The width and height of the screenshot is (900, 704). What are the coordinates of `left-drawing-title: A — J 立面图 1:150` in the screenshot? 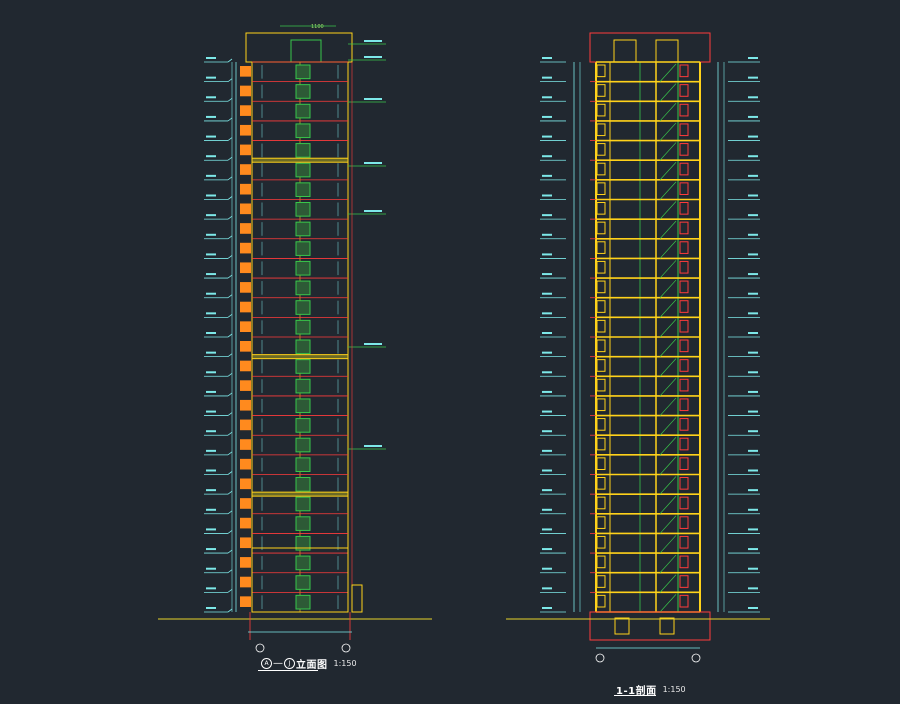 It's located at (308, 663).